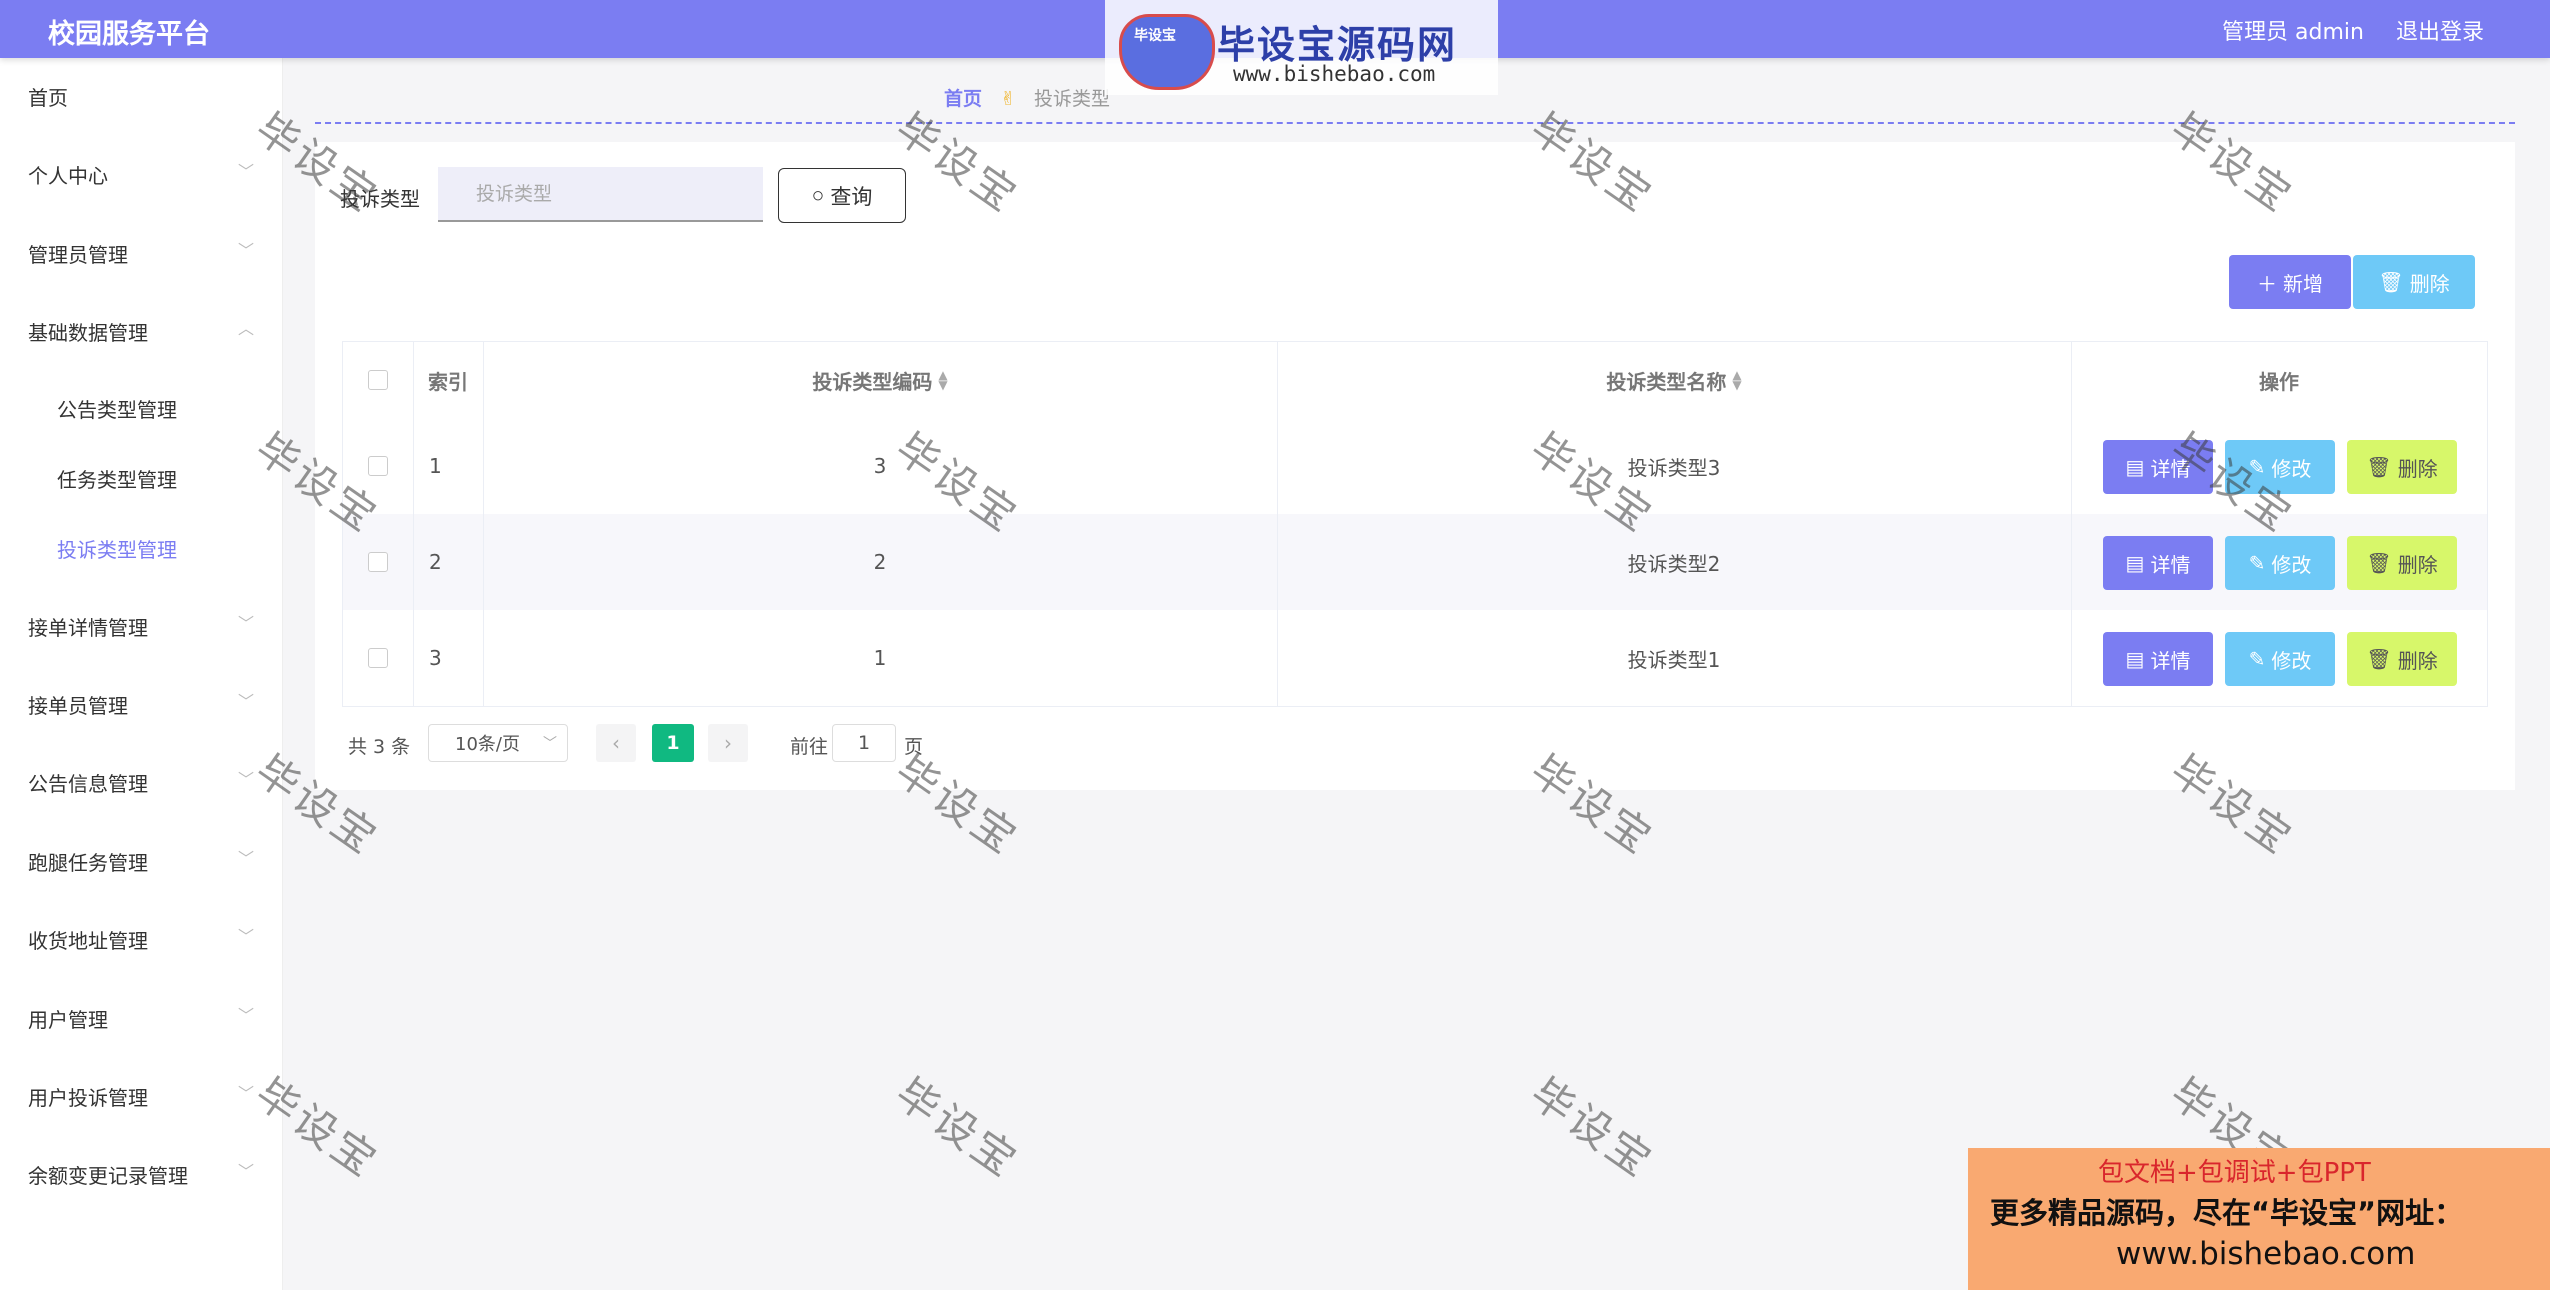 This screenshot has height=1290, width=2550. I want to click on watermark: 毕设宝, so click(957, 1128).